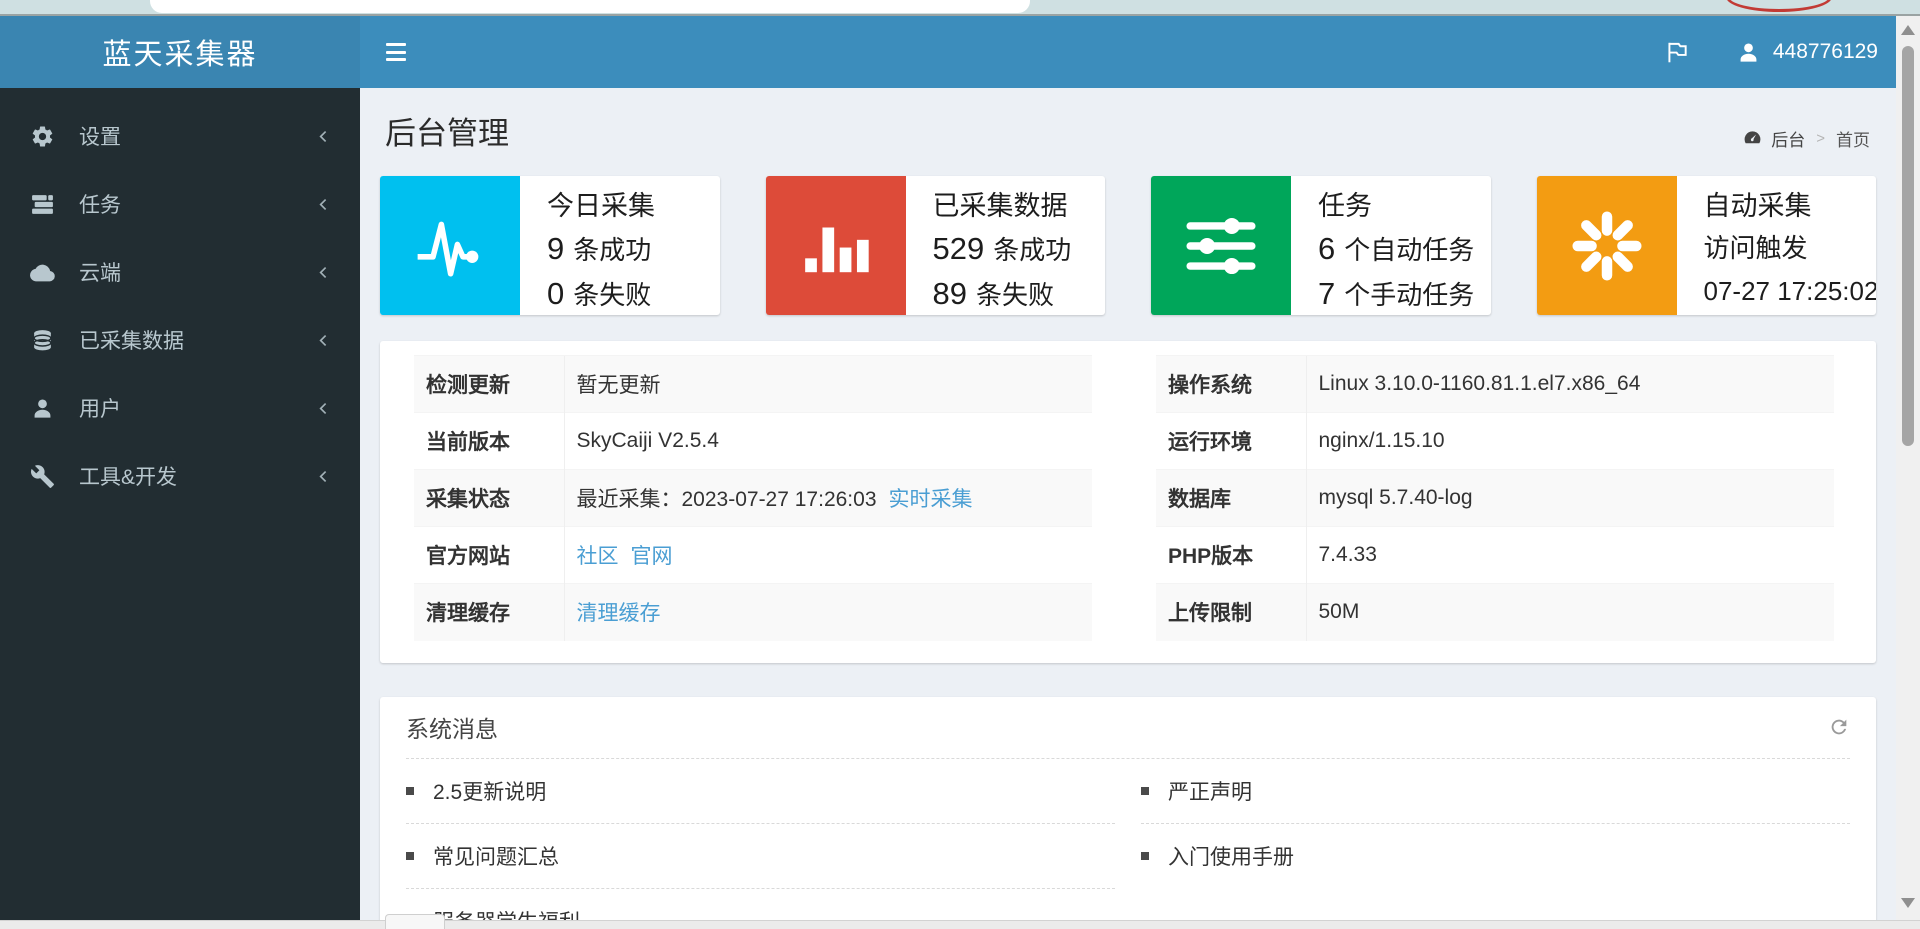 This screenshot has height=929, width=1920. What do you see at coordinates (760, 791) in the screenshot?
I see `message-link: 2.5更新说明` at bounding box center [760, 791].